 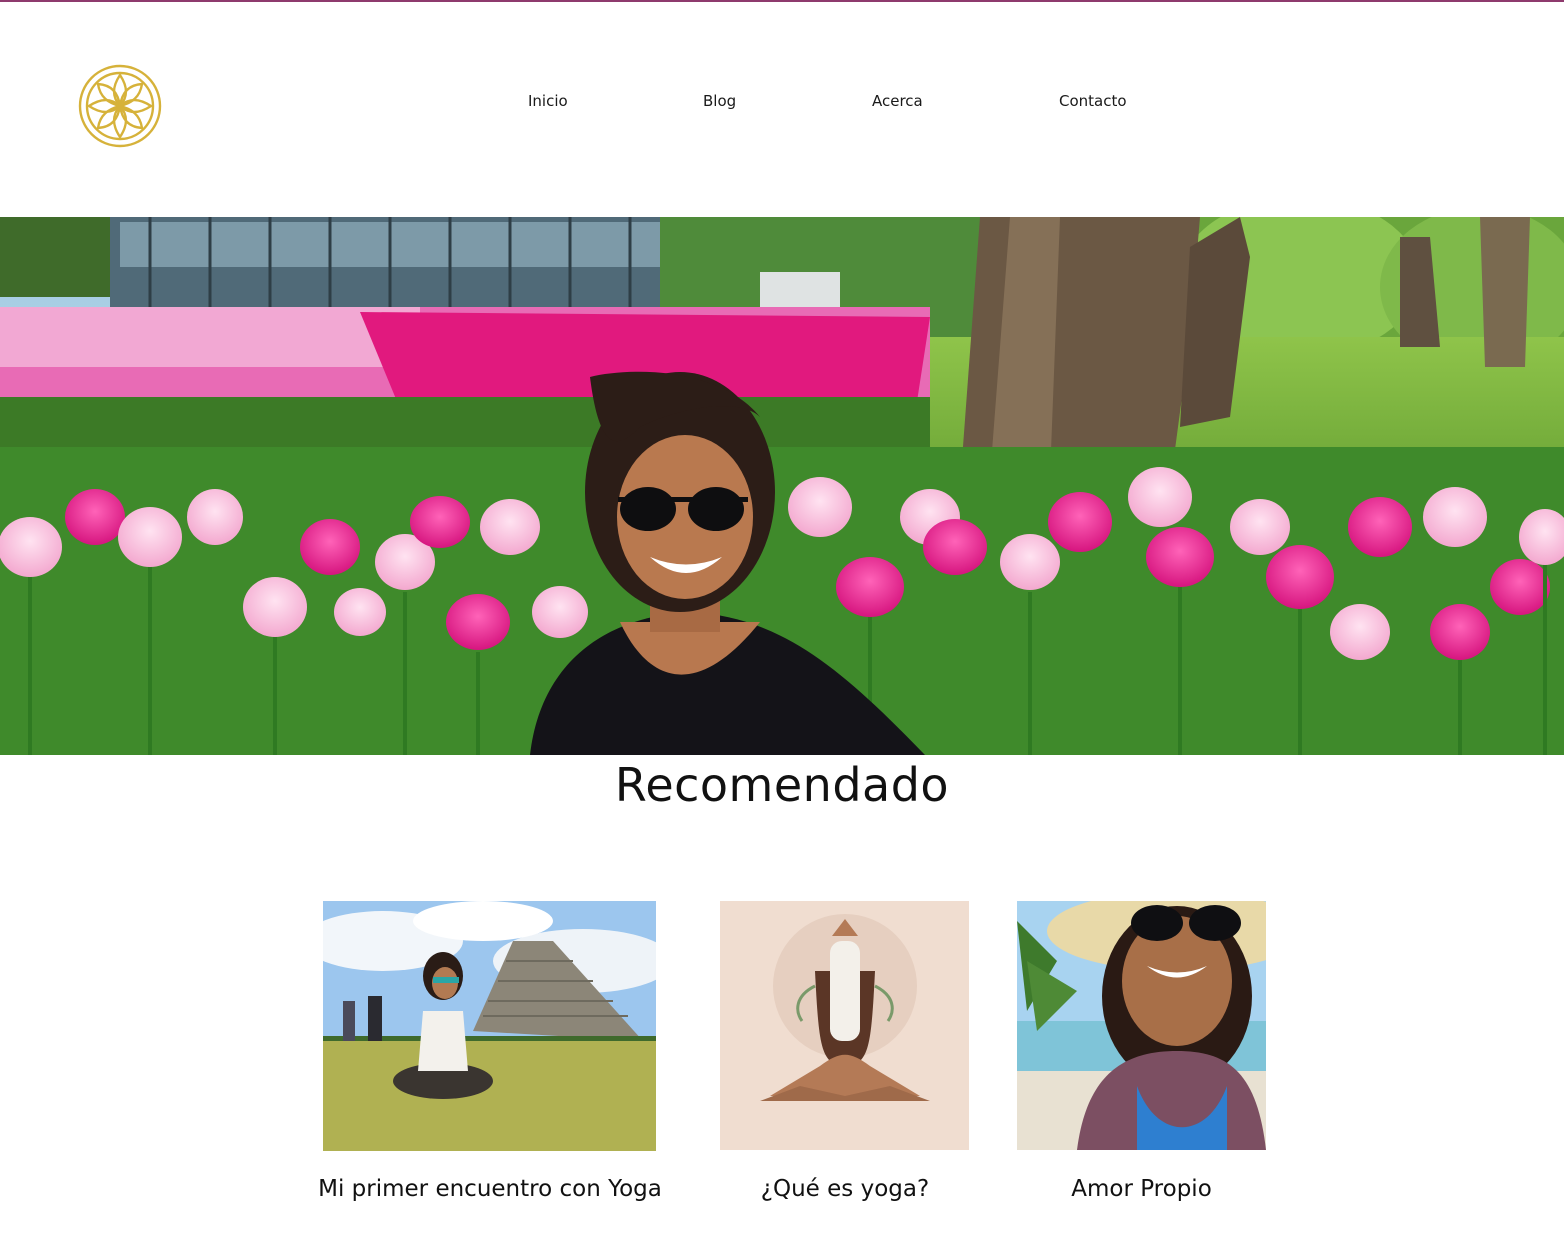 What do you see at coordinates (844, 1025) in the screenshot?
I see `post-image-yoga-illustration` at bounding box center [844, 1025].